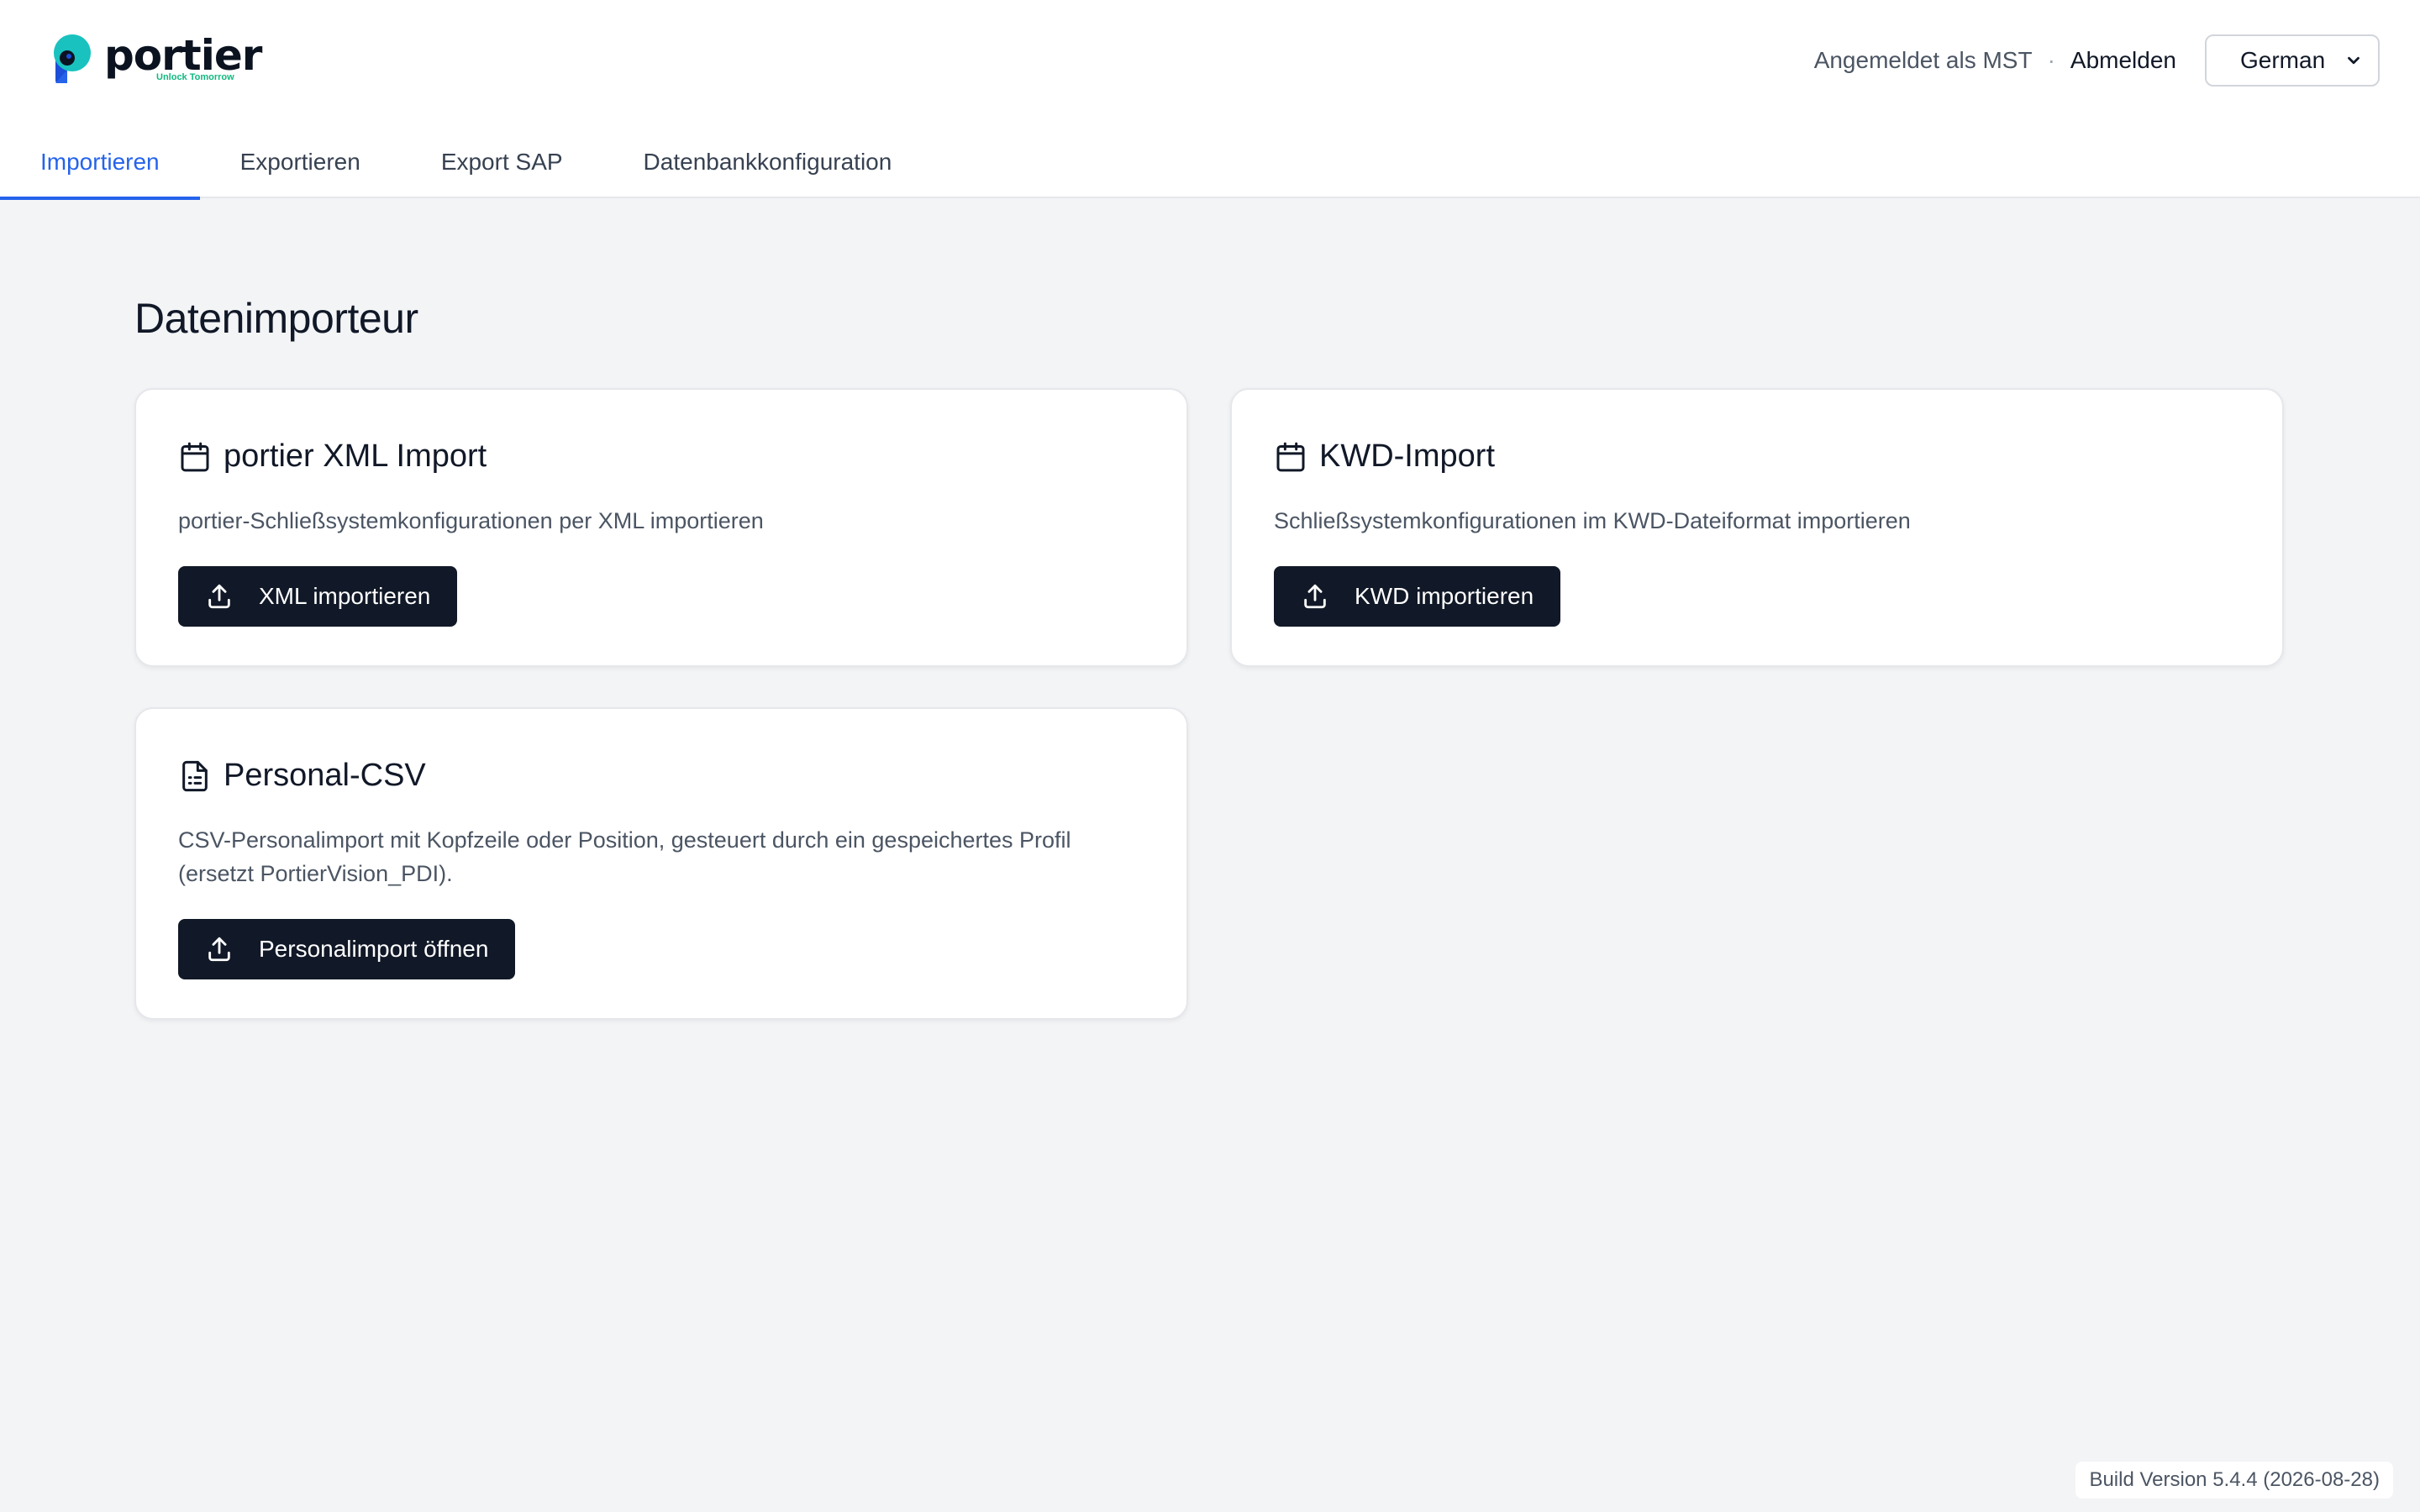 Image resolution: width=2420 pixels, height=1512 pixels. Describe the element at coordinates (195, 775) in the screenshot. I see `file-text-icon` at that location.